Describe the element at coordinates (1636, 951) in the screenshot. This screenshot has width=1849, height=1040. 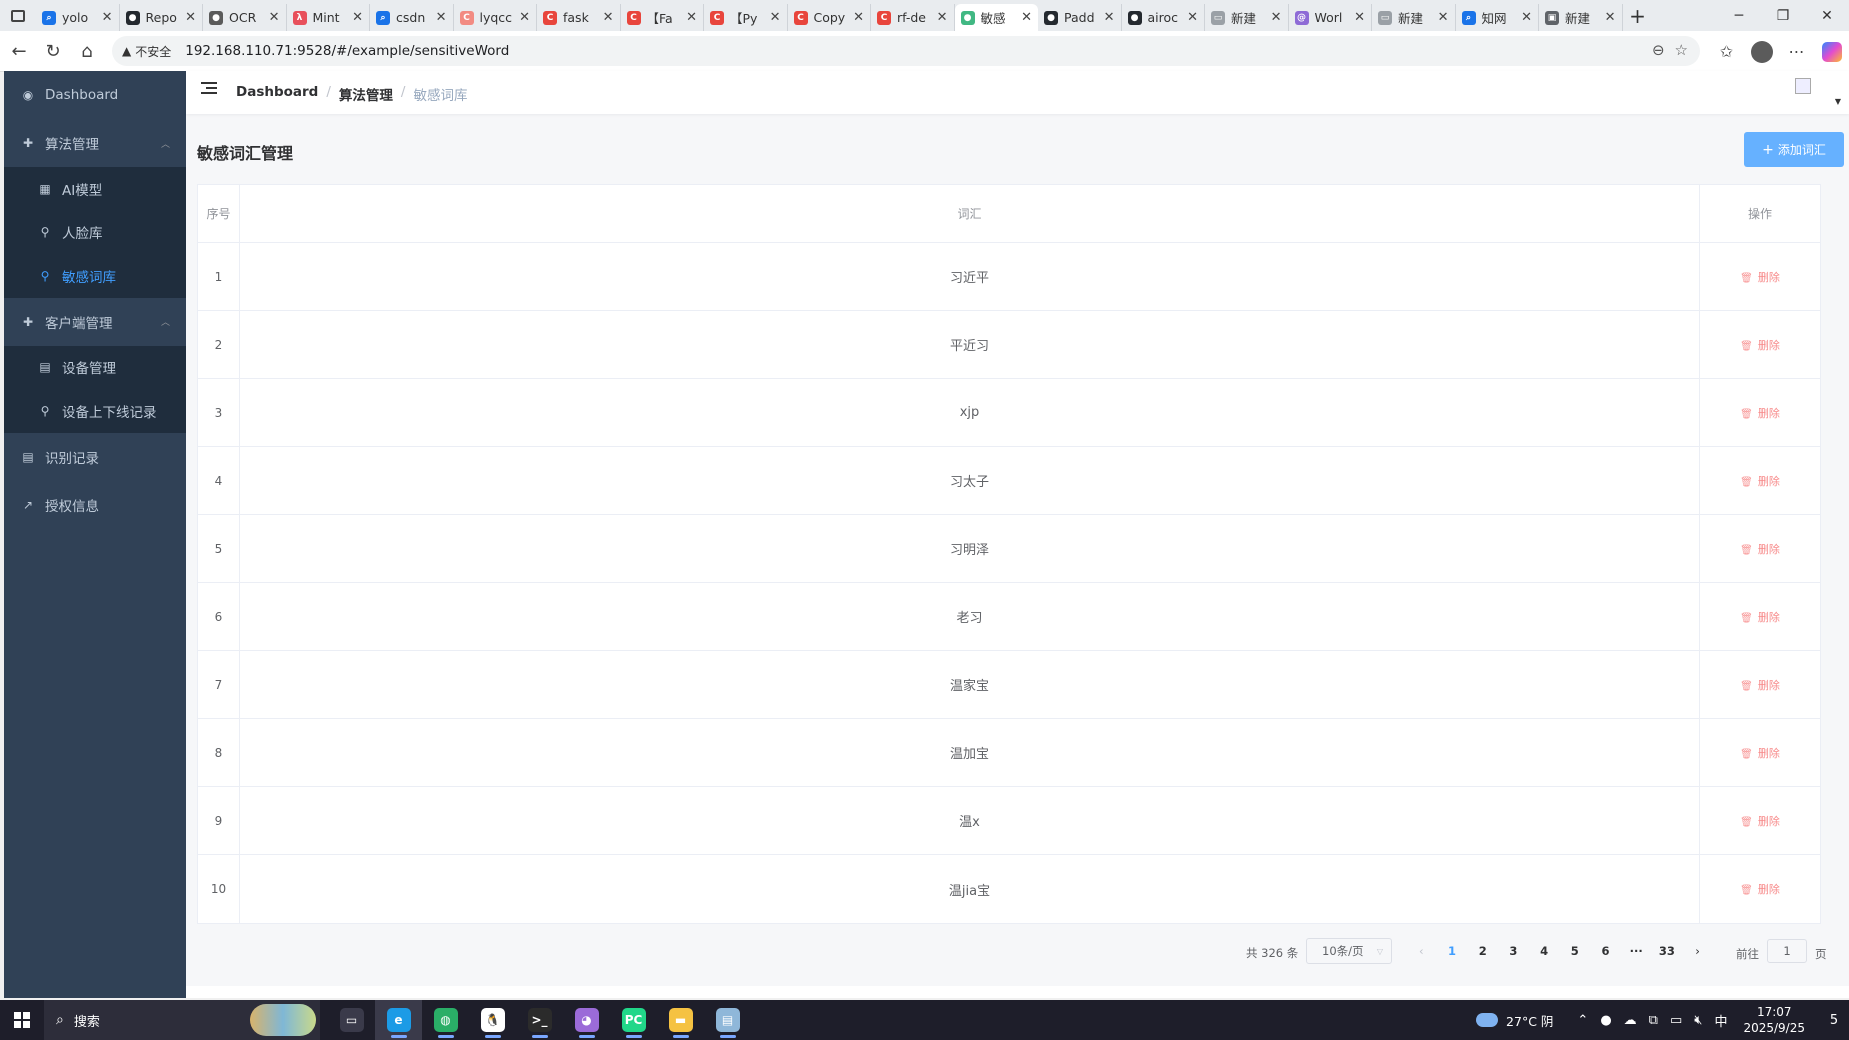
I see `more-pages-icon: ···` at that location.